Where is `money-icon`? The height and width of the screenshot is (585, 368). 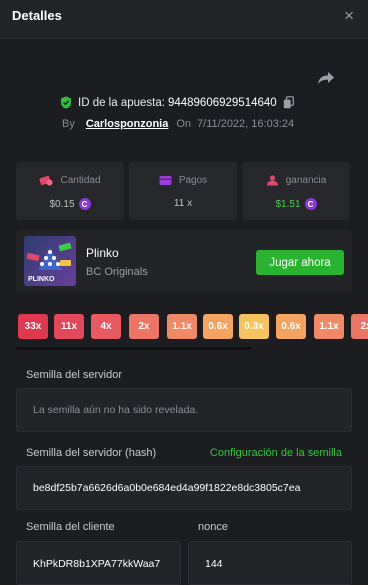 money-icon is located at coordinates (46, 180).